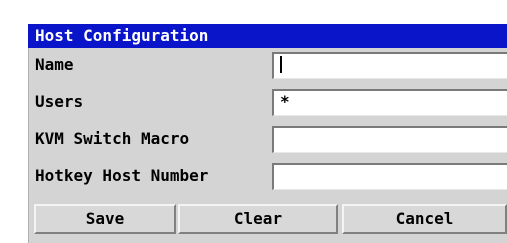 The height and width of the screenshot is (243, 507). Describe the element at coordinates (267, 176) in the screenshot. I see `hotkey-host-number-row: Hotkey Host Number` at that location.